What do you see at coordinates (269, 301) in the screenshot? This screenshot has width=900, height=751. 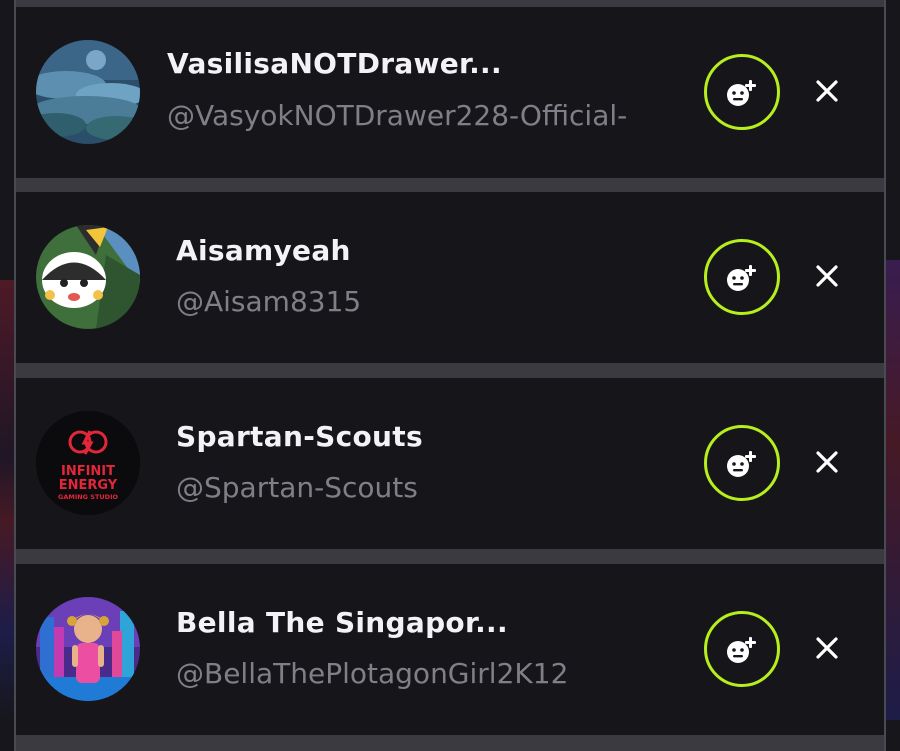 I see `user-handle: @Aisam8315` at bounding box center [269, 301].